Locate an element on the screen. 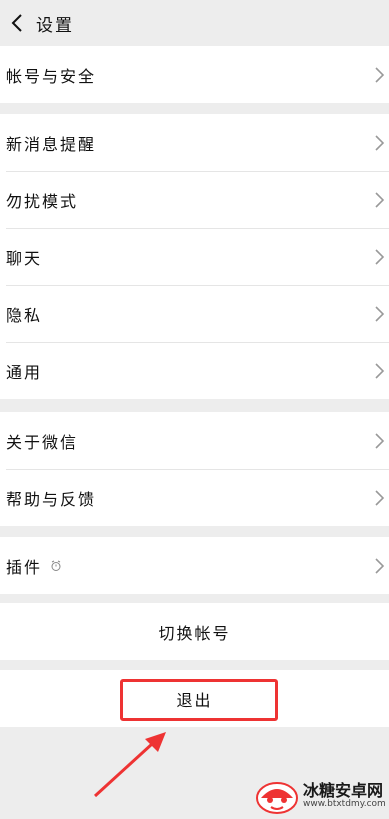  group-about: 关于微信 帮助与反馈 is located at coordinates (194, 469).